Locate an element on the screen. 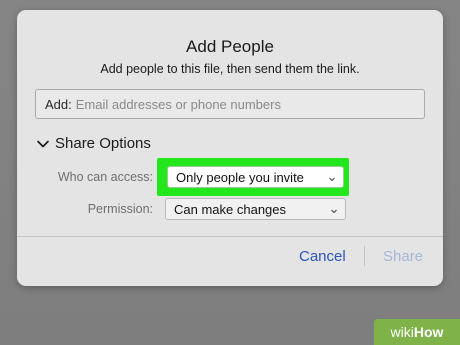  permission-select: Can make changes is located at coordinates (255, 209).